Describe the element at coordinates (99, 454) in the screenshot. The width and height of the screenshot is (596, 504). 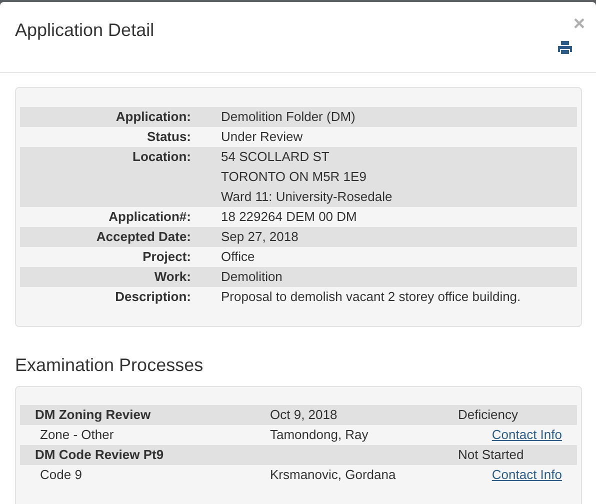
I see `process-name: DM Code Review Pt9` at that location.